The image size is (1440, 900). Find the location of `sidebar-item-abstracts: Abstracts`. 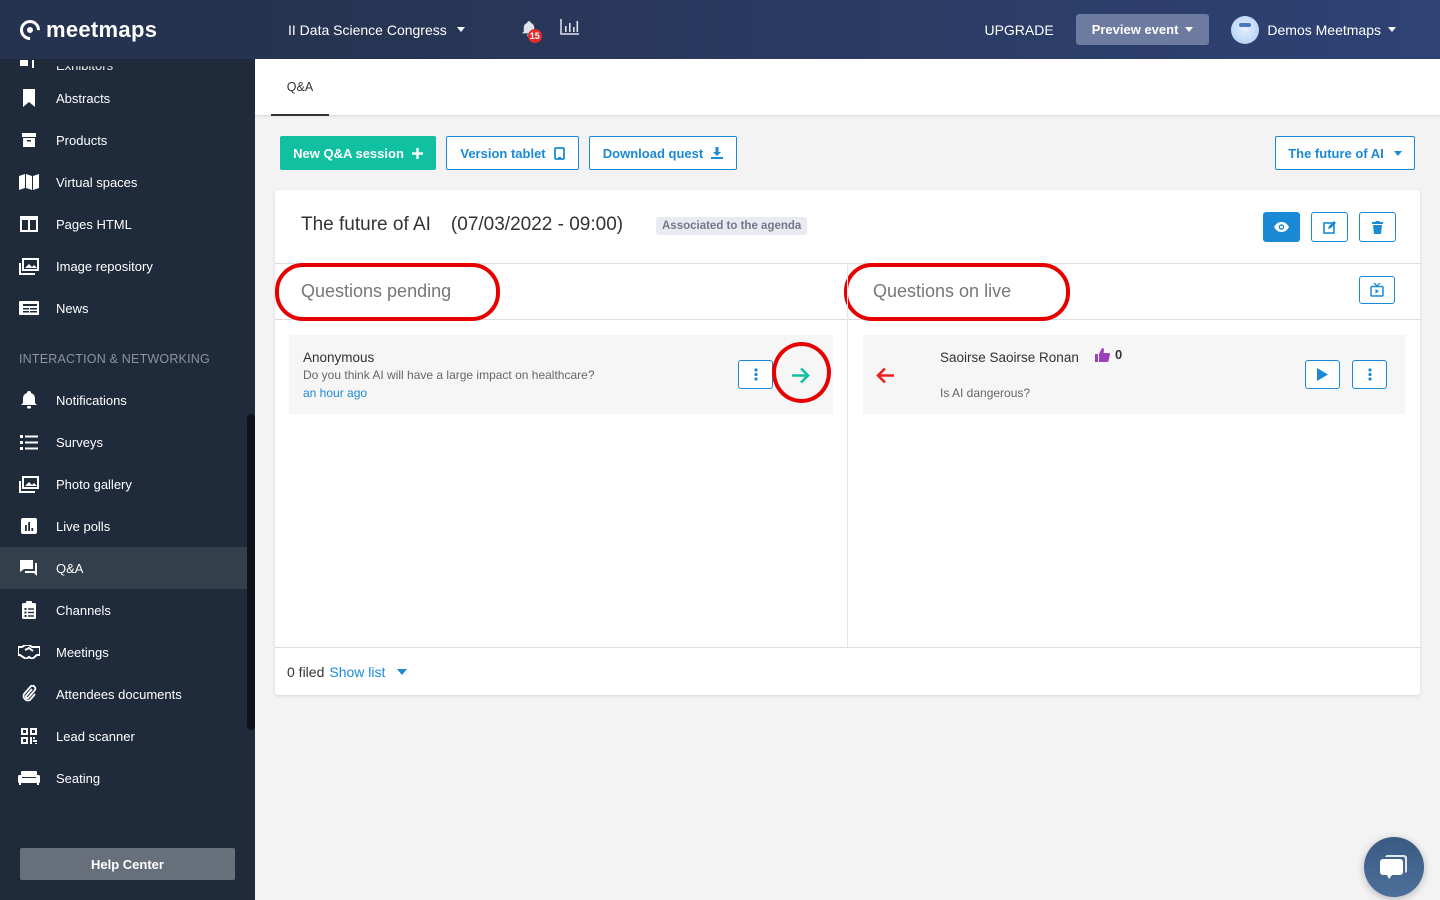

sidebar-item-abstracts: Abstracts is located at coordinates (123, 98).